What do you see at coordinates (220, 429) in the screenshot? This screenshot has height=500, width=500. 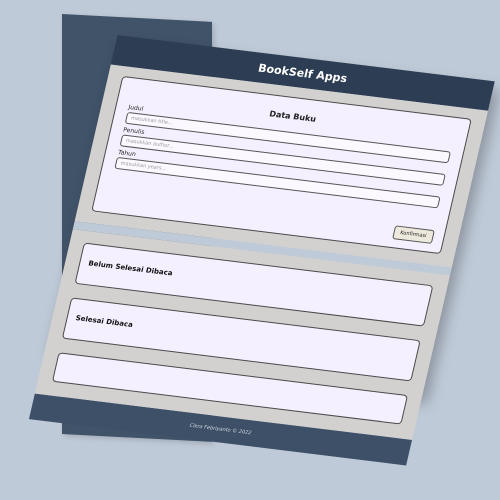 I see `footer-text: Cikra Febriyanto © 2022` at bounding box center [220, 429].